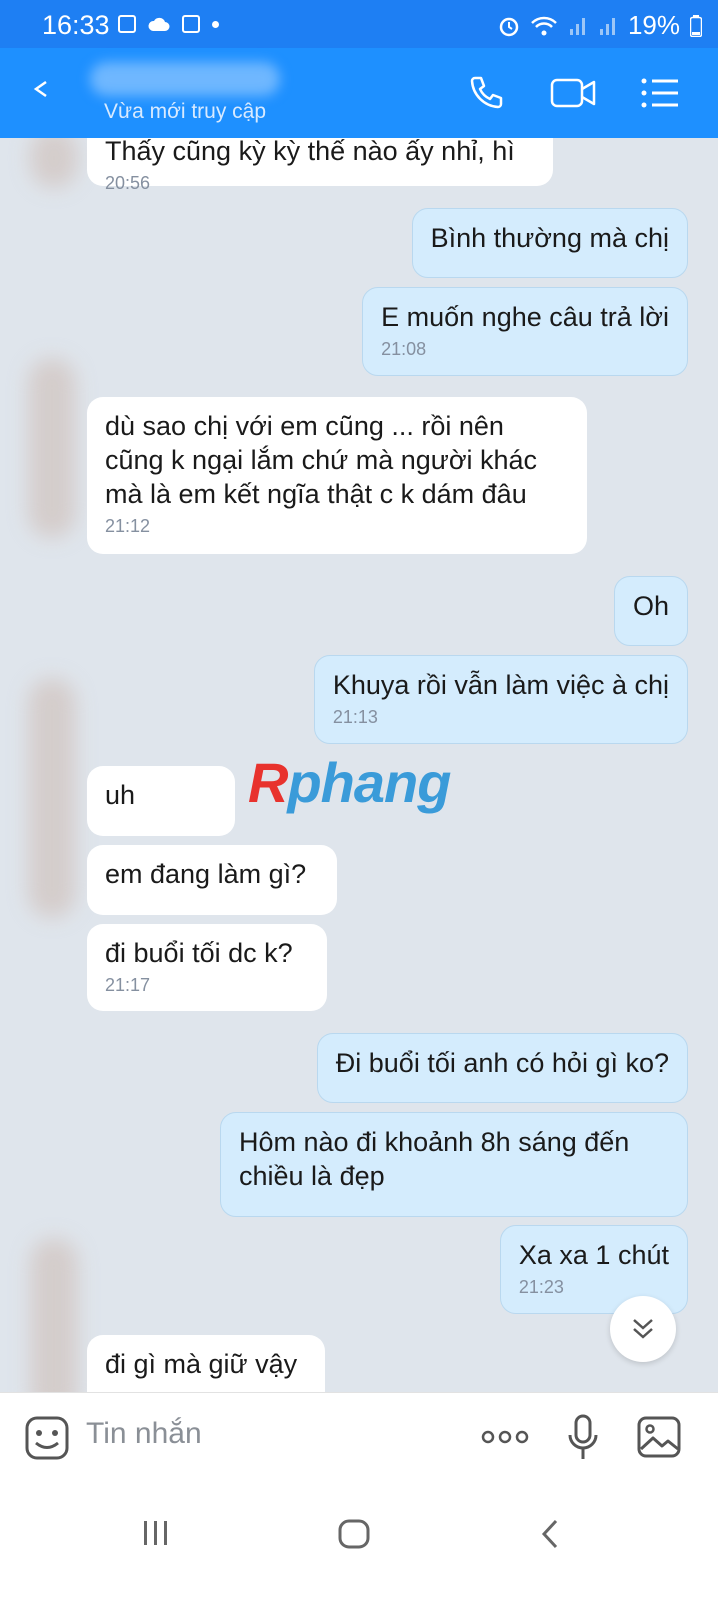 The width and height of the screenshot is (718, 1600). I want to click on message-text: đi buổi tối dc k?, so click(199, 953).